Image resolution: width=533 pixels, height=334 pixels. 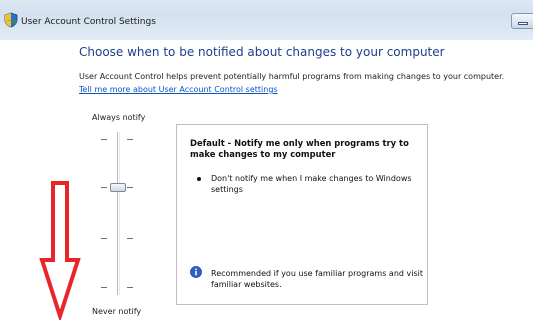 I want to click on minimize-button, so click(x=522, y=21).